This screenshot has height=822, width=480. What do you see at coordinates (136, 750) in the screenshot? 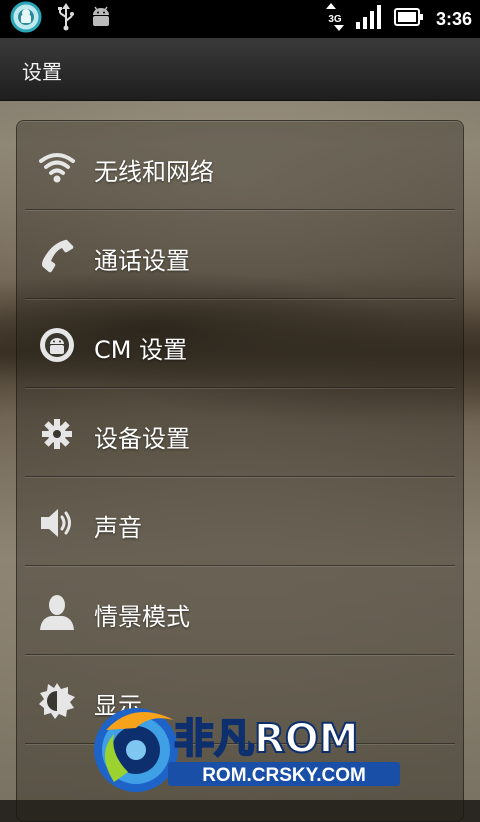
I see `watermark-logo-icon` at bounding box center [136, 750].